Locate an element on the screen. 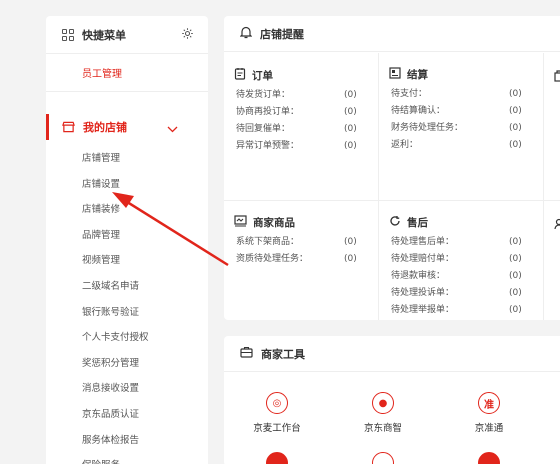 The height and width of the screenshot is (464, 560). annotation-arrow is located at coordinates (170, 229).